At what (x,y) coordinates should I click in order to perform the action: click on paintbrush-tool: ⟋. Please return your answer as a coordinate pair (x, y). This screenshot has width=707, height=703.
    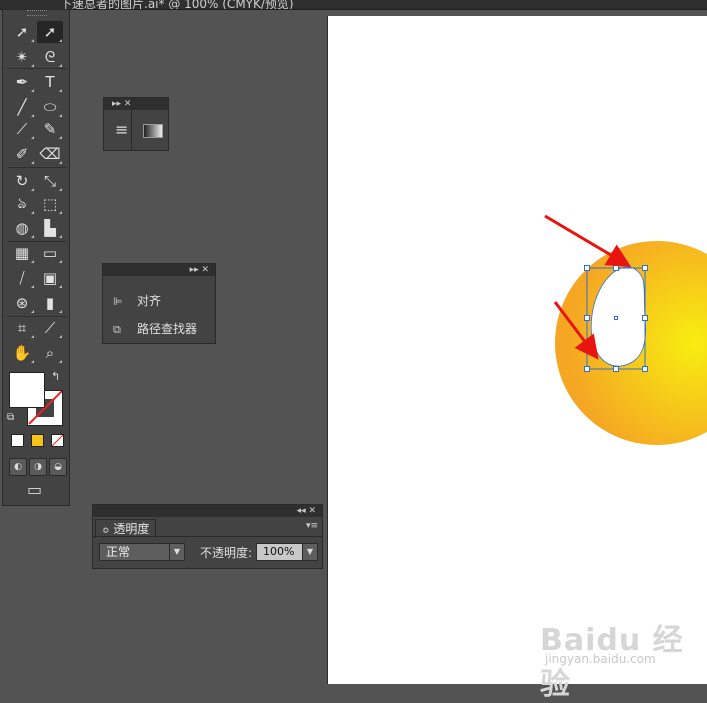
    Looking at the image, I should click on (22, 129).